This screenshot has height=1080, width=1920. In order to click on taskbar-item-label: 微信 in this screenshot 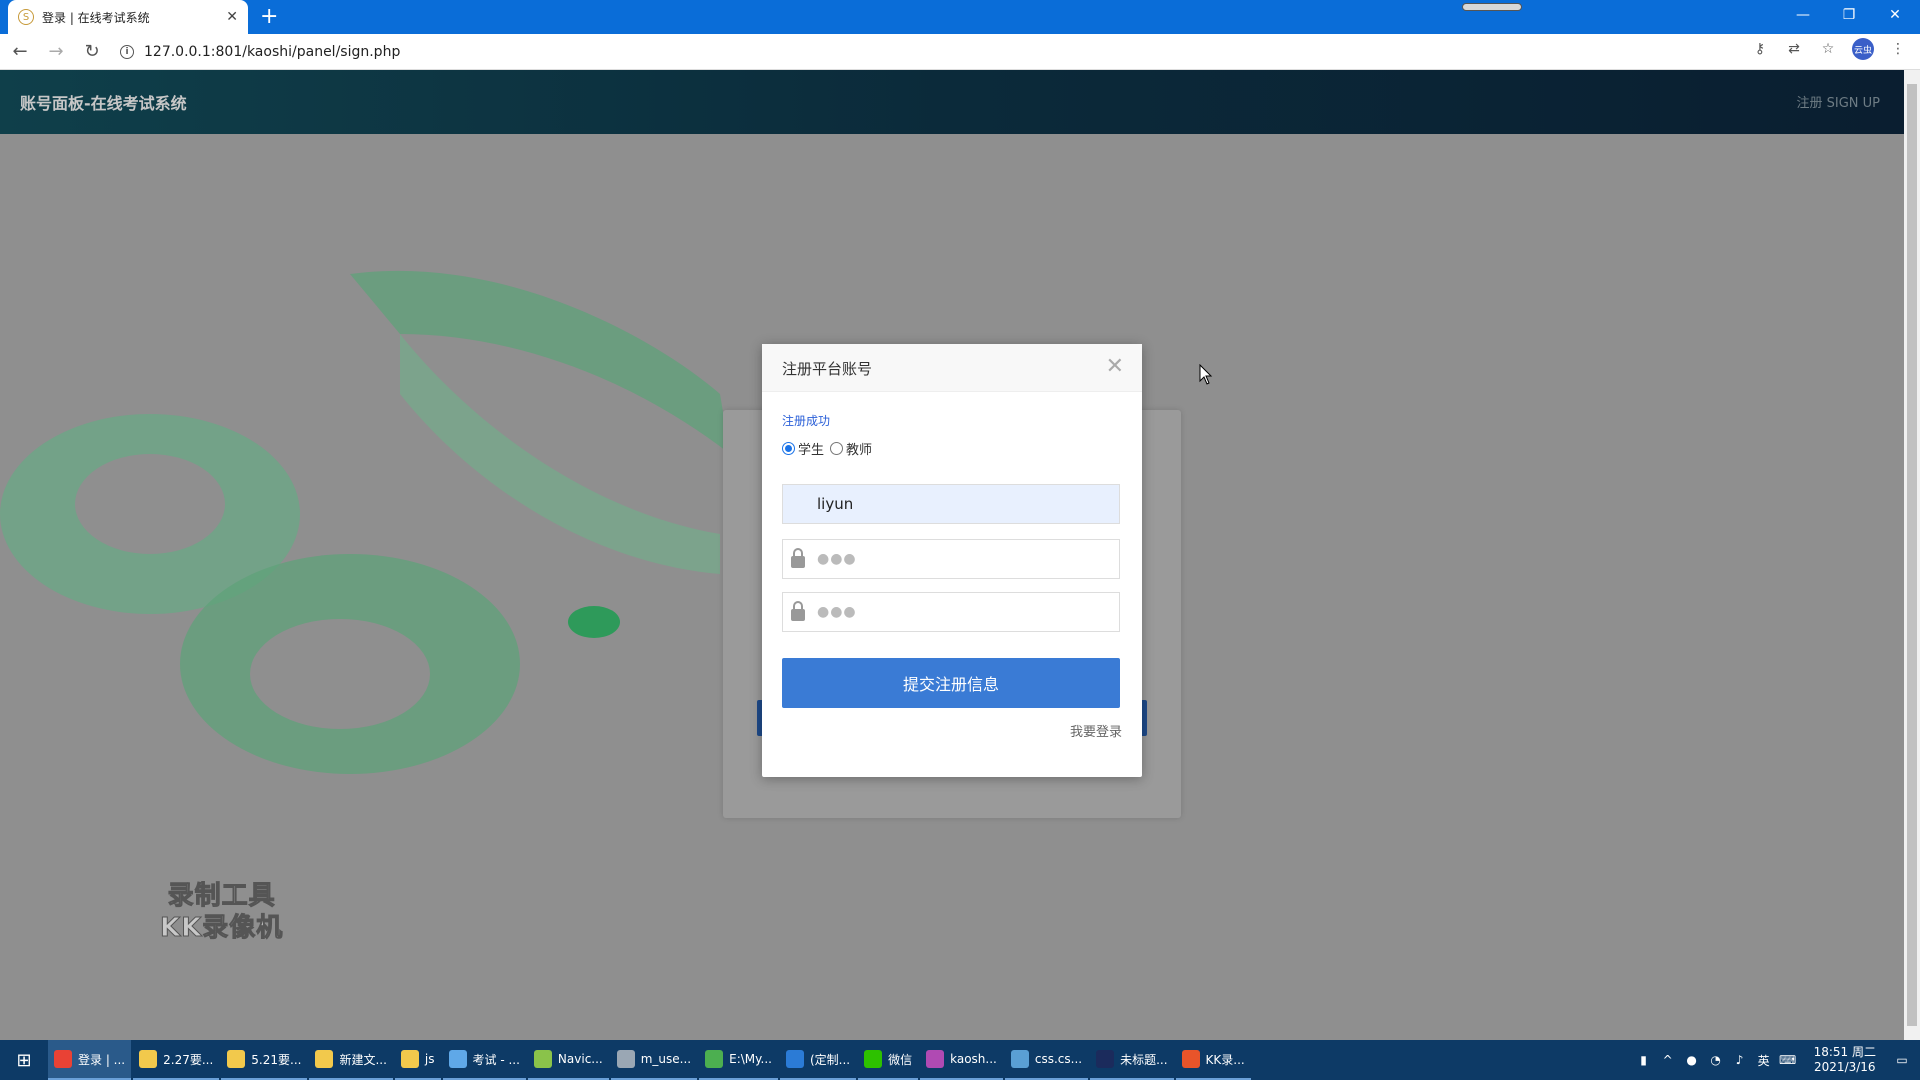, I will do `click(900, 1059)`.